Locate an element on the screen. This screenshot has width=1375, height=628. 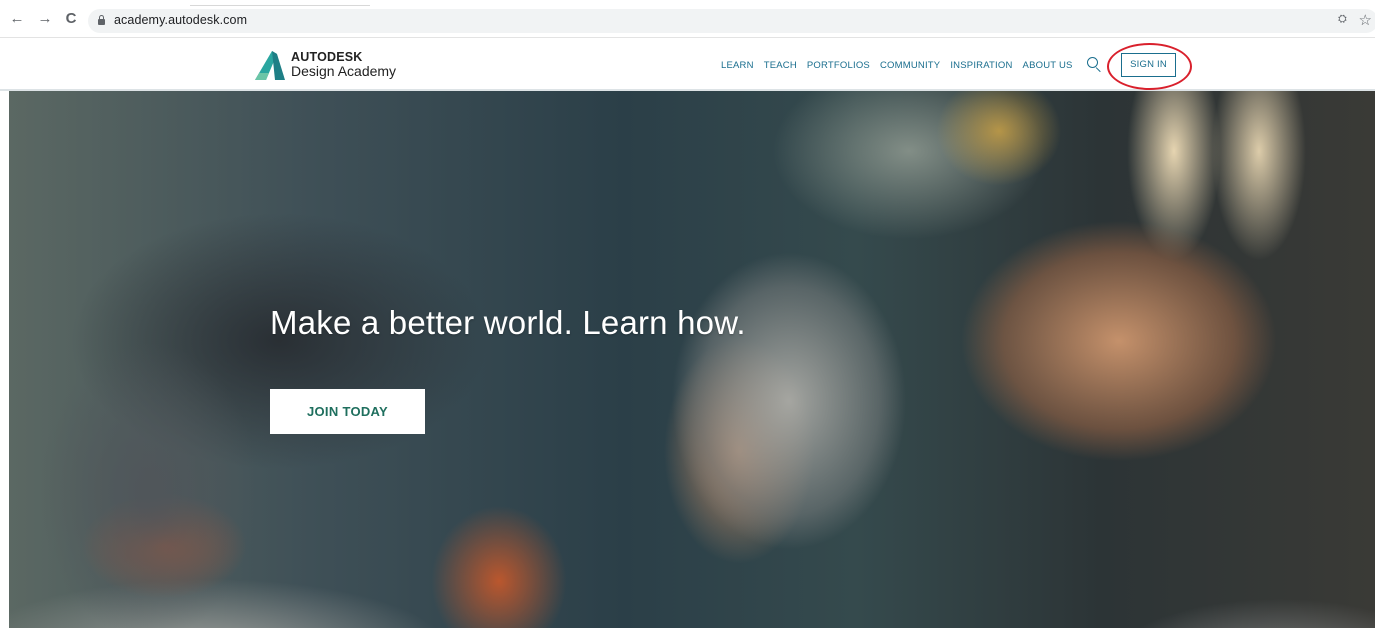
autodesk-logo: AUTODESK Design Academy is located at coordinates (326, 65).